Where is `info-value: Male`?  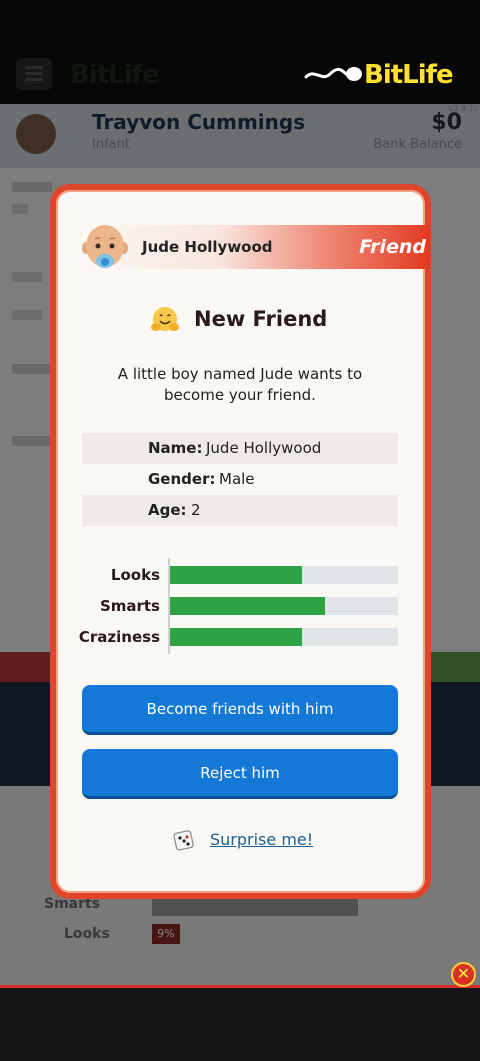 info-value: Male is located at coordinates (237, 479).